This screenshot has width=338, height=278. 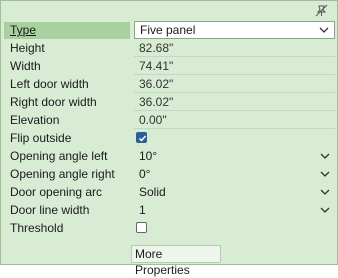 What do you see at coordinates (148, 156) in the screenshot?
I see `opening-angle-left-value: 10°` at bounding box center [148, 156].